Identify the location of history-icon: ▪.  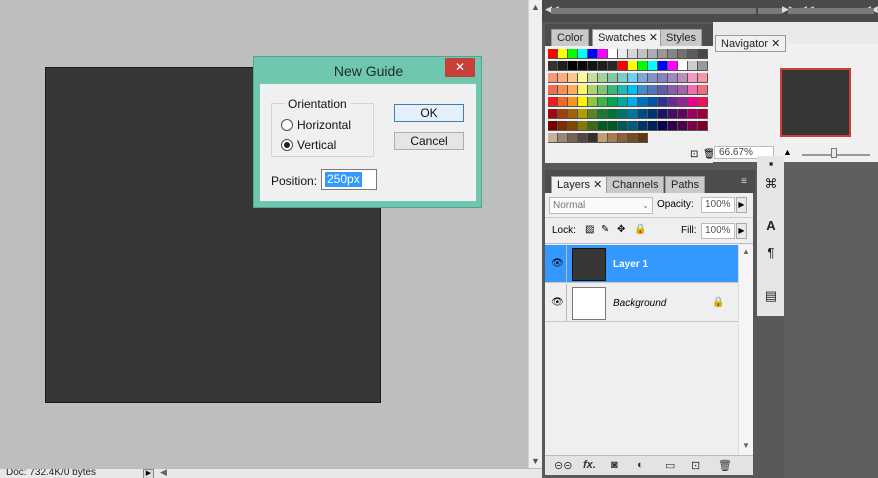
(771, 165).